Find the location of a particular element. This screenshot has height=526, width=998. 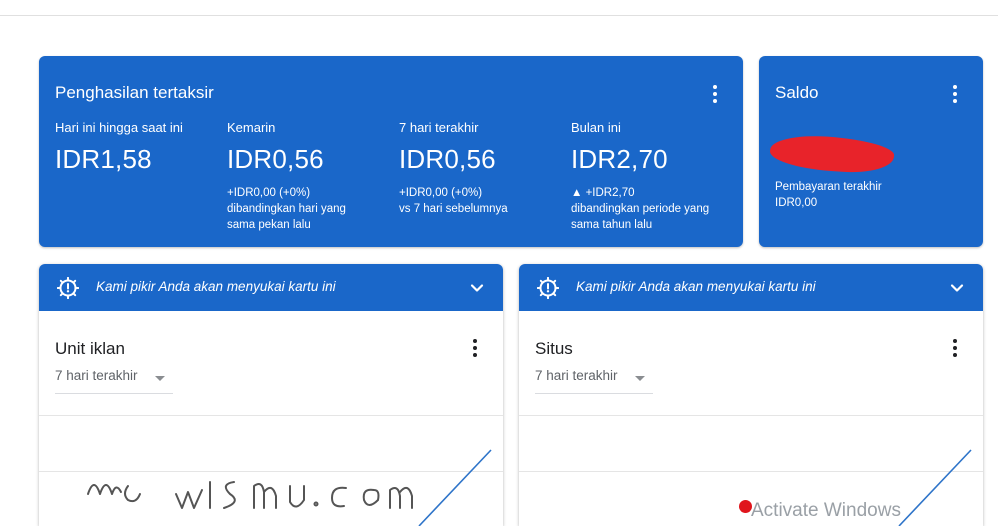

metric-label: Hari ini hingga saat ini is located at coordinates (119, 127).